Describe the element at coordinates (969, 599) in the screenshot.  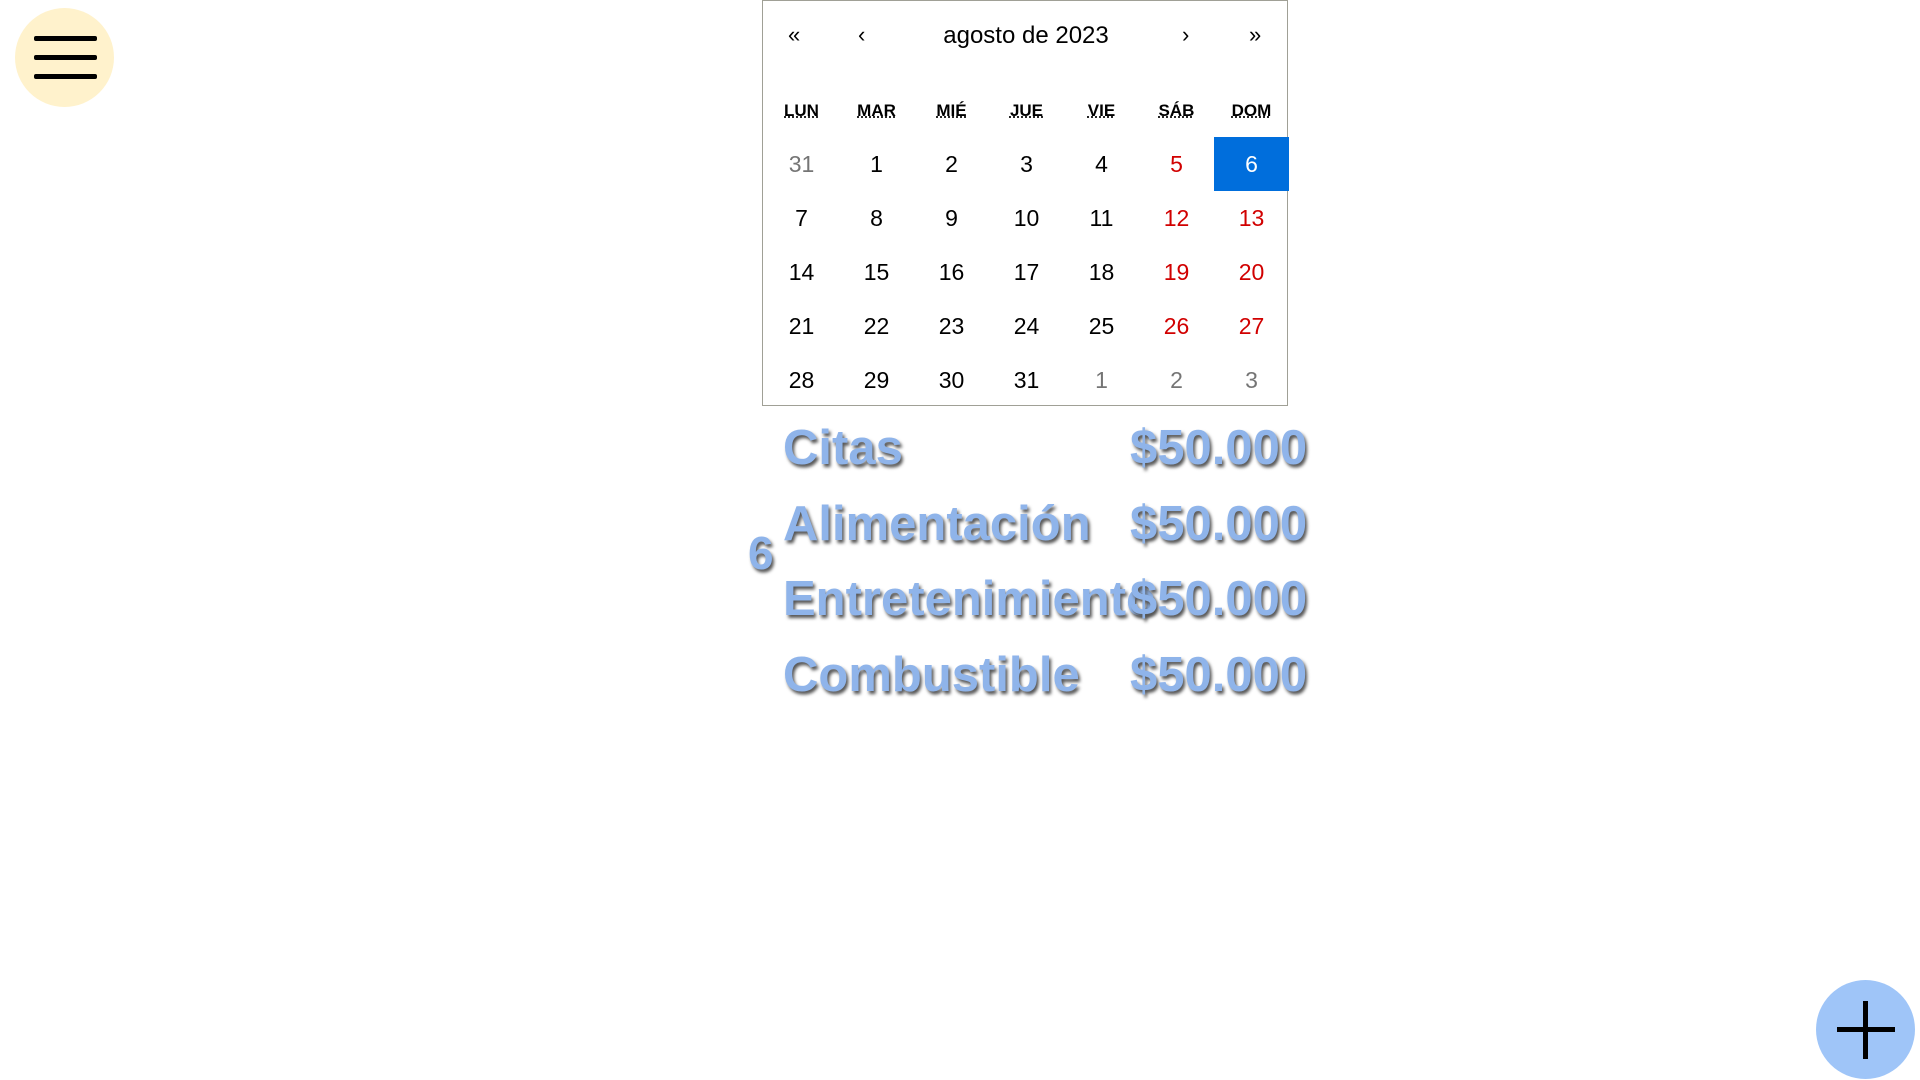
I see `expense-category: Entretenimiento` at that location.